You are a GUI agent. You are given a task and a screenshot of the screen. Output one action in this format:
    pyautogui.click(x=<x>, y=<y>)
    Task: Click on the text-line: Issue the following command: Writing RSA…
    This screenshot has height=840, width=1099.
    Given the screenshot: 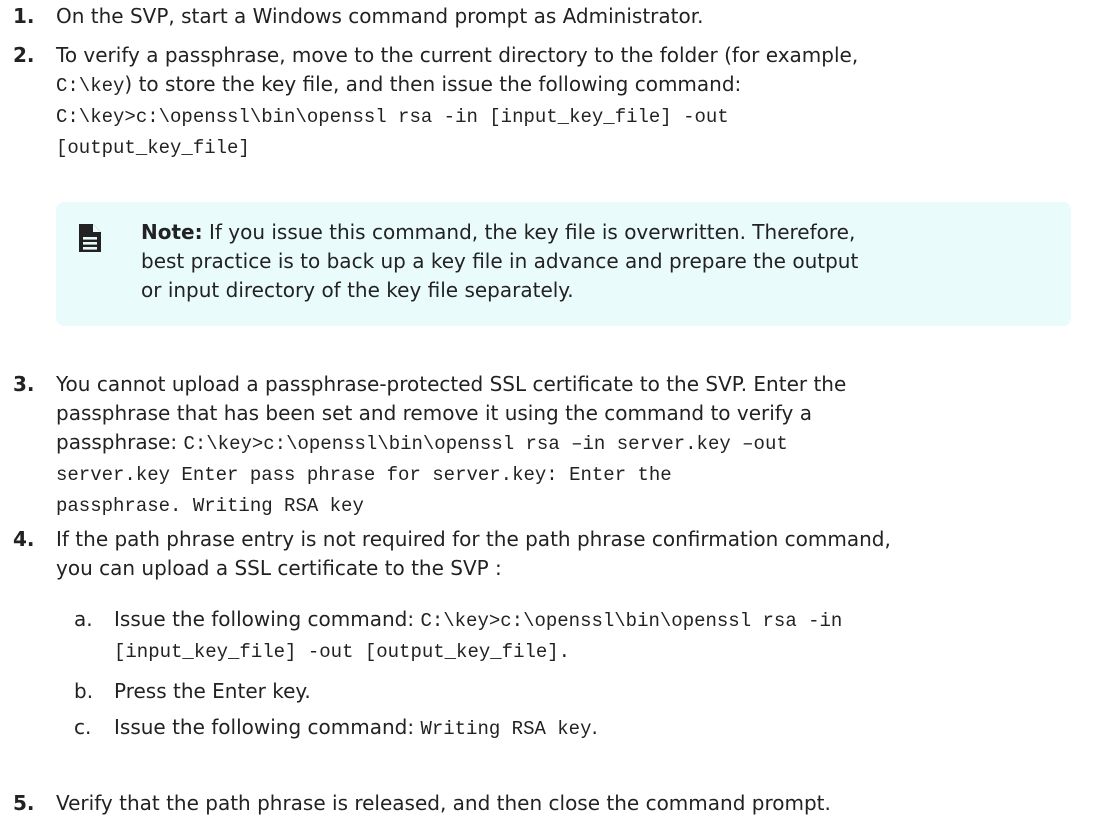 What is the action you would take?
    pyautogui.click(x=606, y=728)
    